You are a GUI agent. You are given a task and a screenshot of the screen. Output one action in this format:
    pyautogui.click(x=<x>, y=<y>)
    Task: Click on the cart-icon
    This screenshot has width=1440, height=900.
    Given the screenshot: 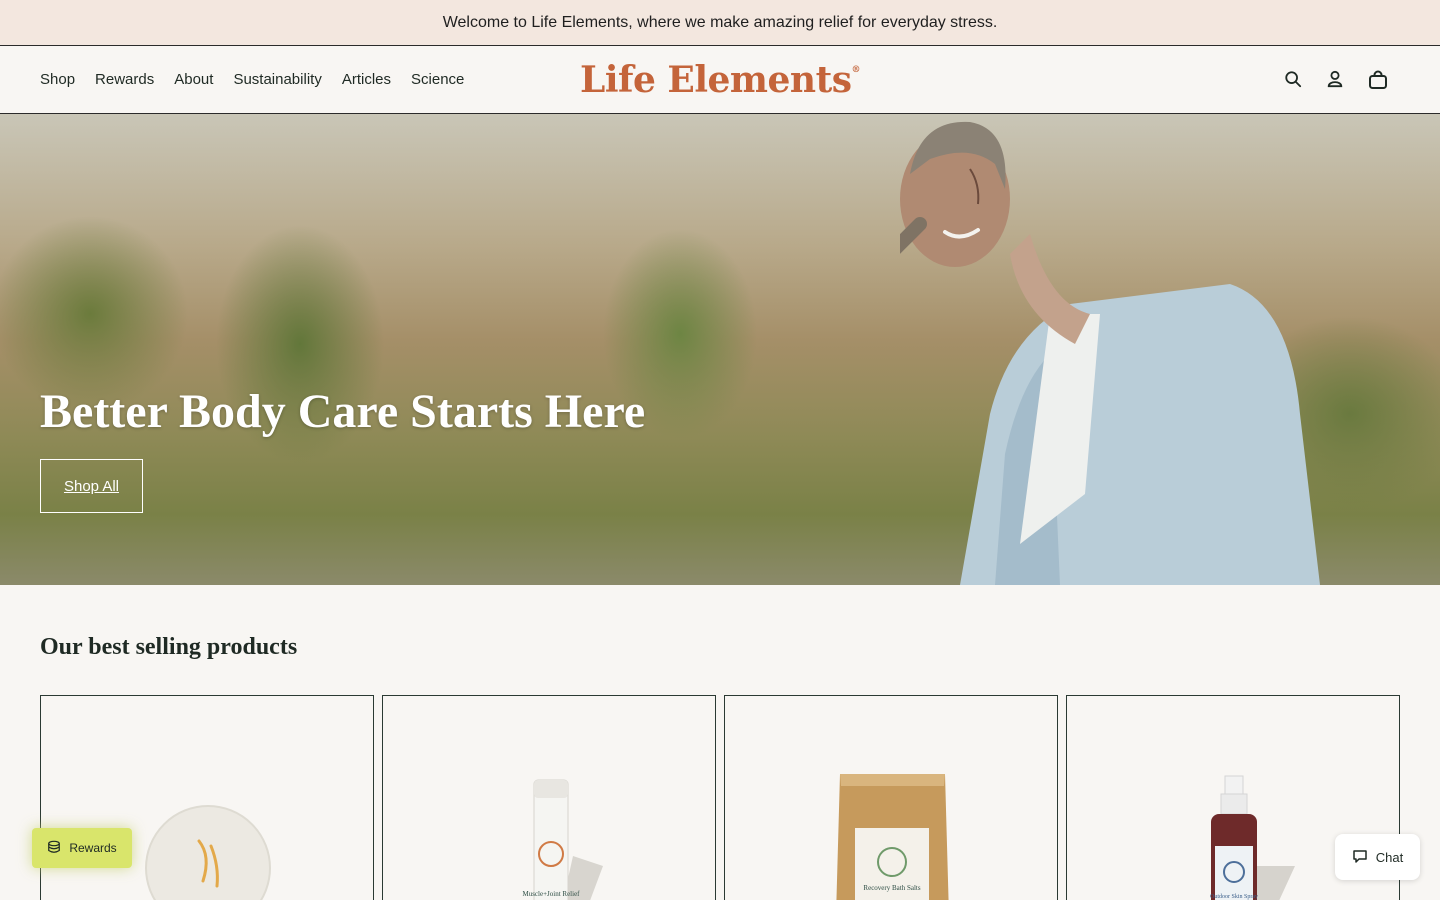 What is the action you would take?
    pyautogui.click(x=1378, y=80)
    